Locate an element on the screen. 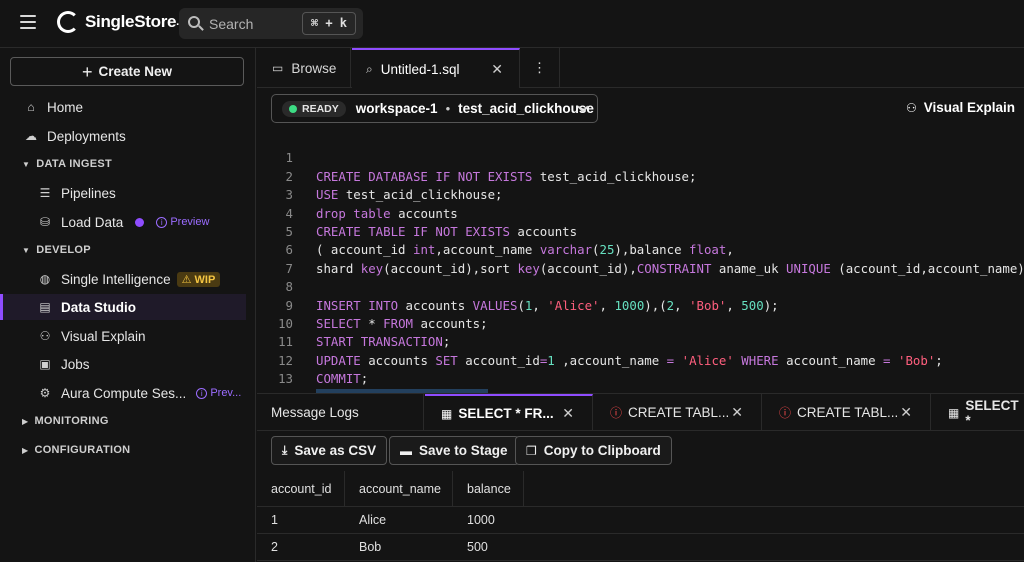 This screenshot has height=562, width=1024. tab-label: SELECT * is located at coordinates (992, 412).